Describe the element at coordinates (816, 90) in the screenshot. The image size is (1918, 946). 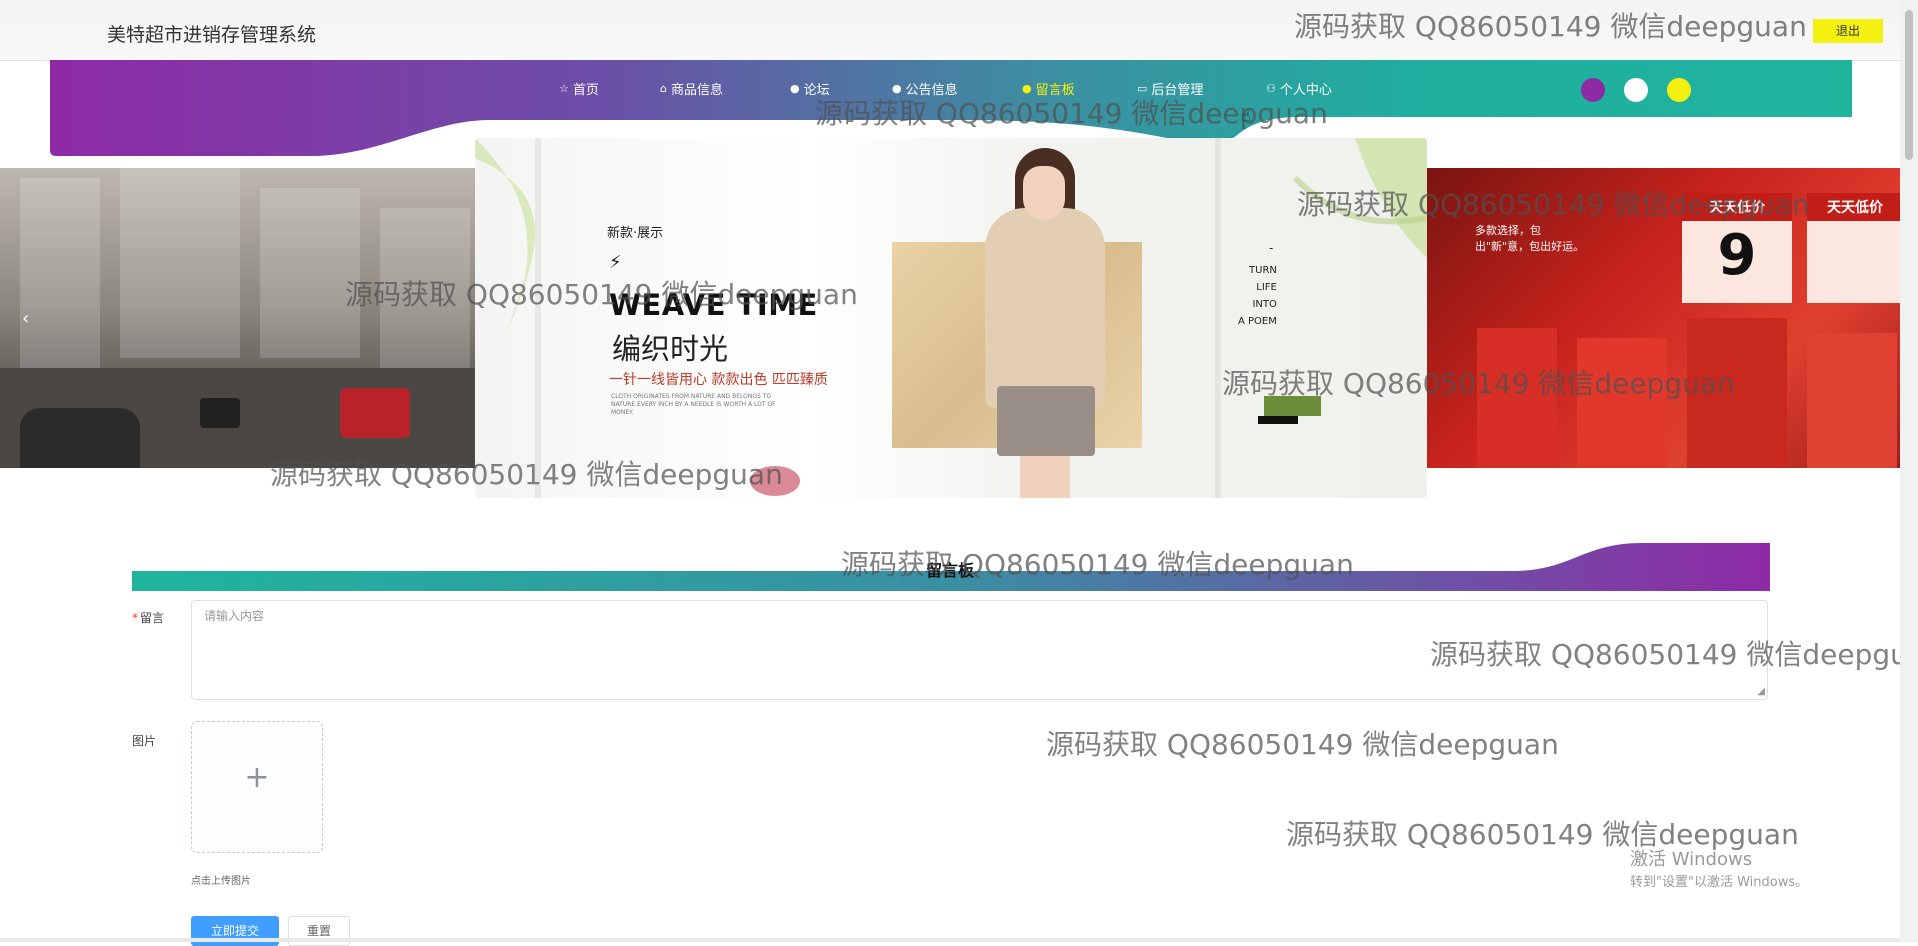
I see `nav-label: 论坛` at that location.